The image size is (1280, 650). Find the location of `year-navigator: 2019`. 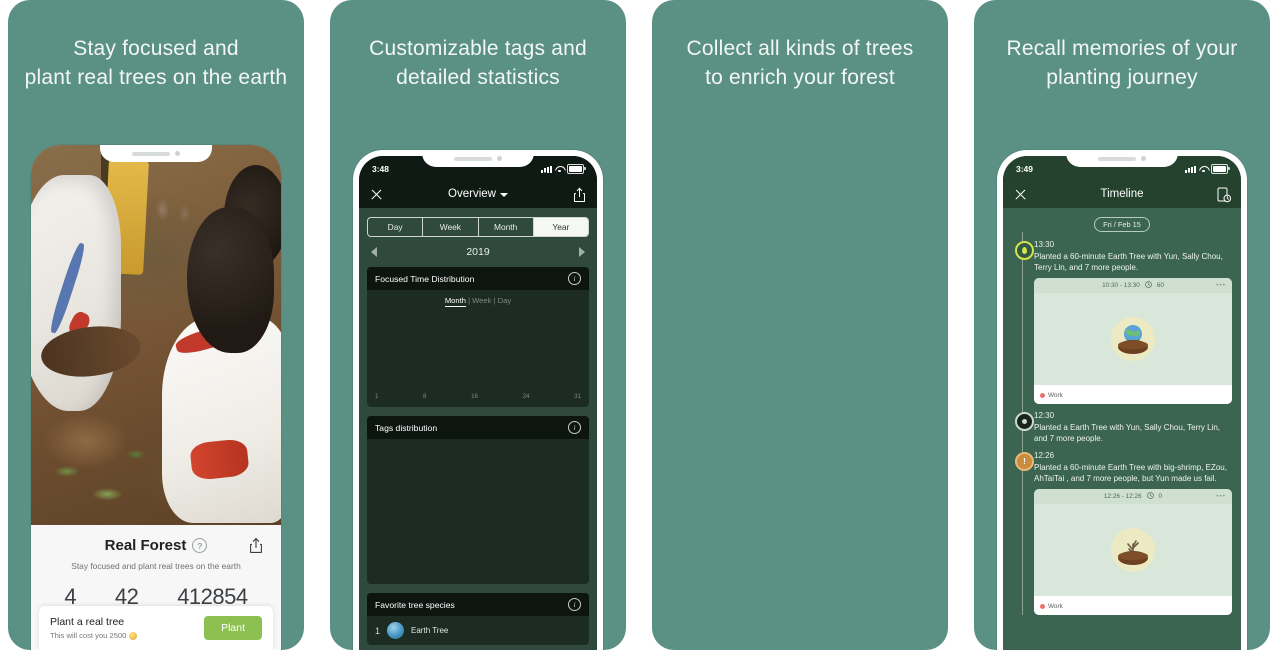

year-navigator: 2019 is located at coordinates (478, 252).